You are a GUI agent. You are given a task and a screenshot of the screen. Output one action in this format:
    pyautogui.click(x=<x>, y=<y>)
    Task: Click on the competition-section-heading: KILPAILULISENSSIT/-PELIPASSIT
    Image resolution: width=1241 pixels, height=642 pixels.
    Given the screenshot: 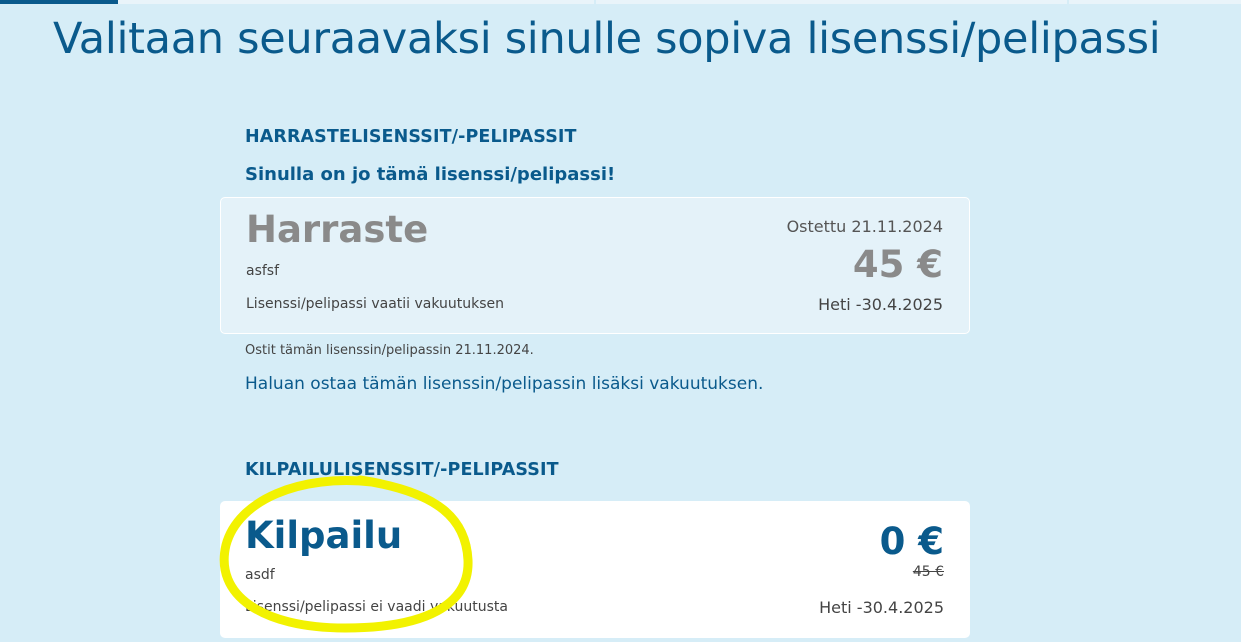 What is the action you would take?
    pyautogui.click(x=402, y=470)
    